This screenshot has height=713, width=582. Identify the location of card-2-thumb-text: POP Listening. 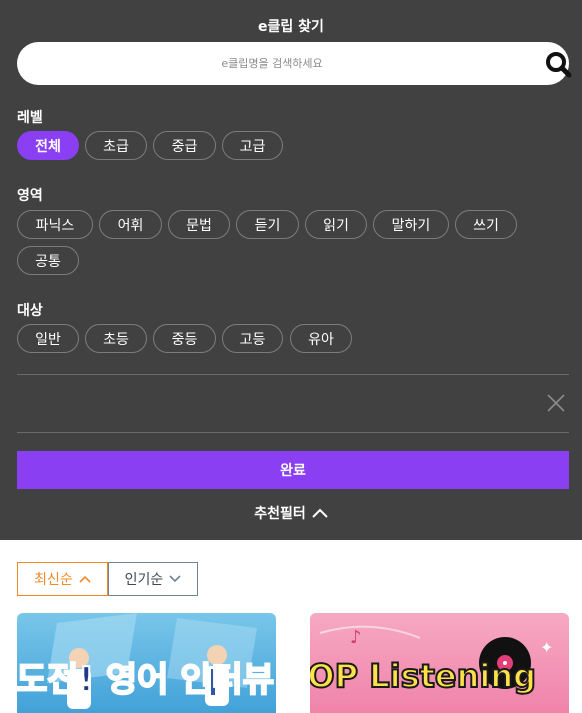
(423, 676).